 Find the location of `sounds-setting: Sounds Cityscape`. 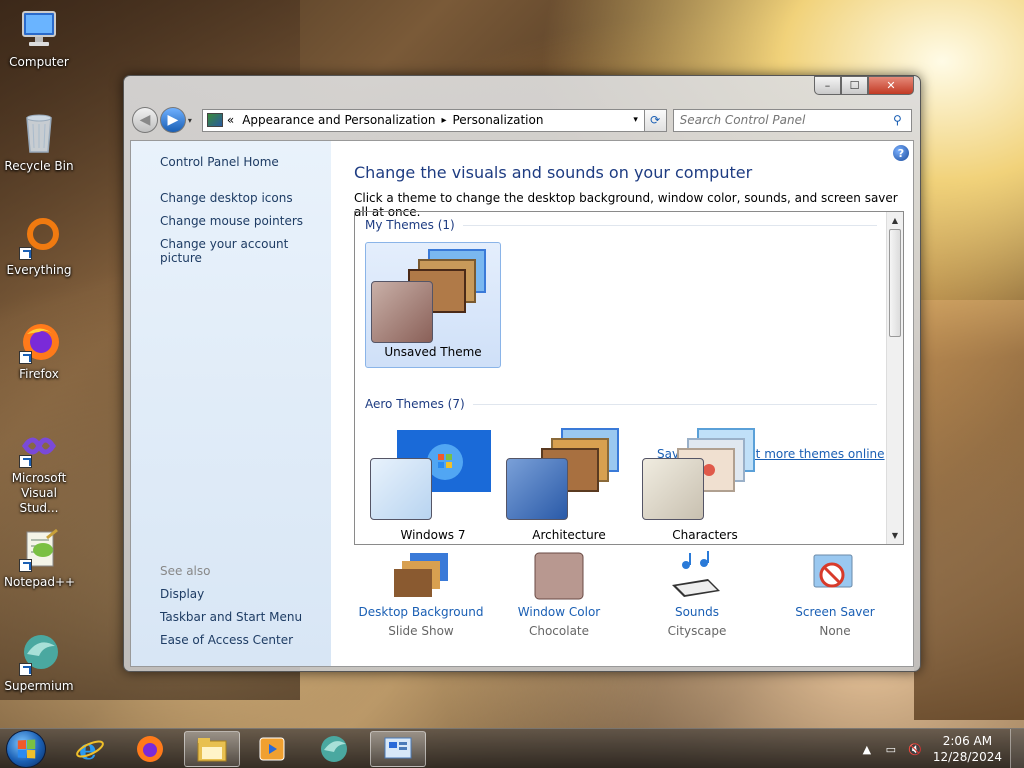

sounds-setting: Sounds Cityscape is located at coordinates (697, 594).